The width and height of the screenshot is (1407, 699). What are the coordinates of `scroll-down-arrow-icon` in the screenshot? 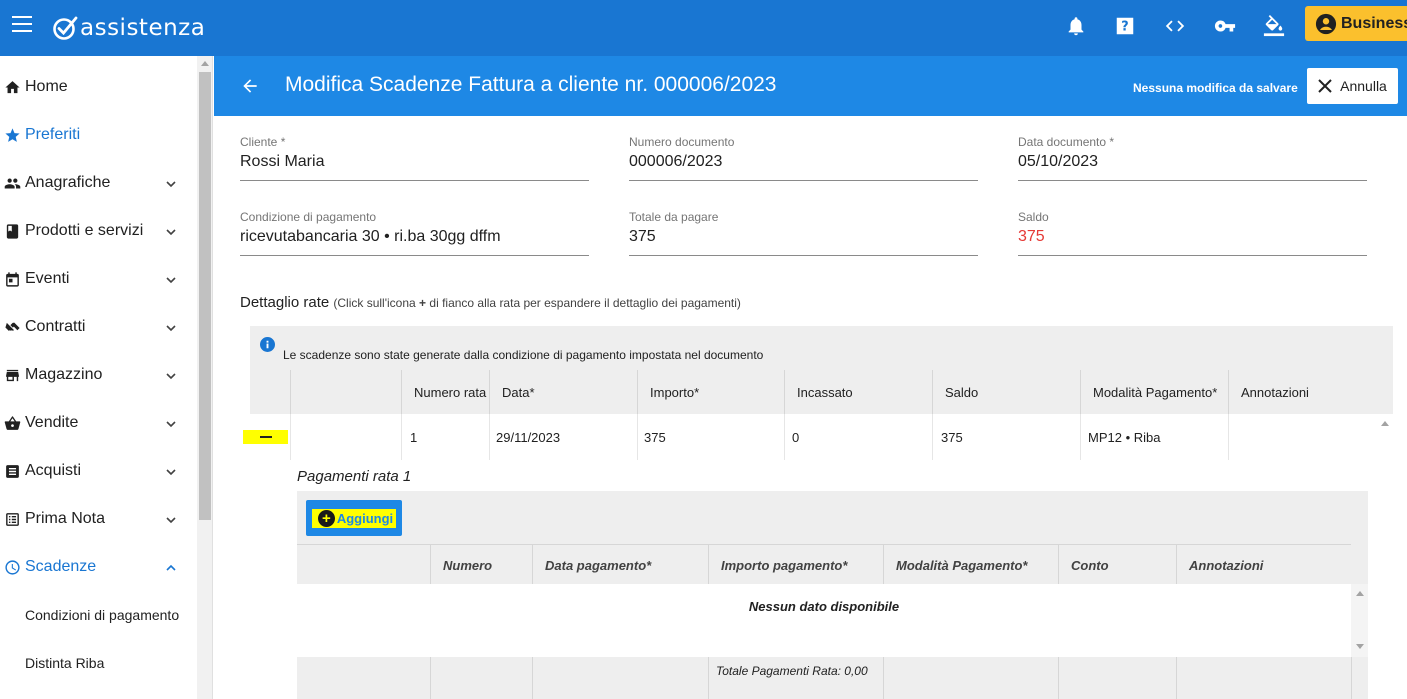 It's located at (1360, 646).